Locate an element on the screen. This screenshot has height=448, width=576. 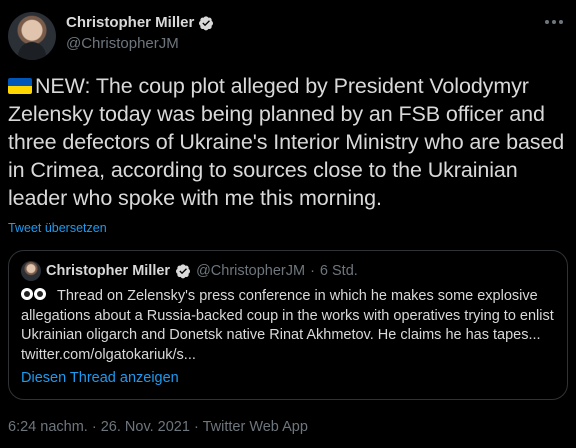
tweet-date: 26. Nov. 2021 is located at coordinates (145, 427).